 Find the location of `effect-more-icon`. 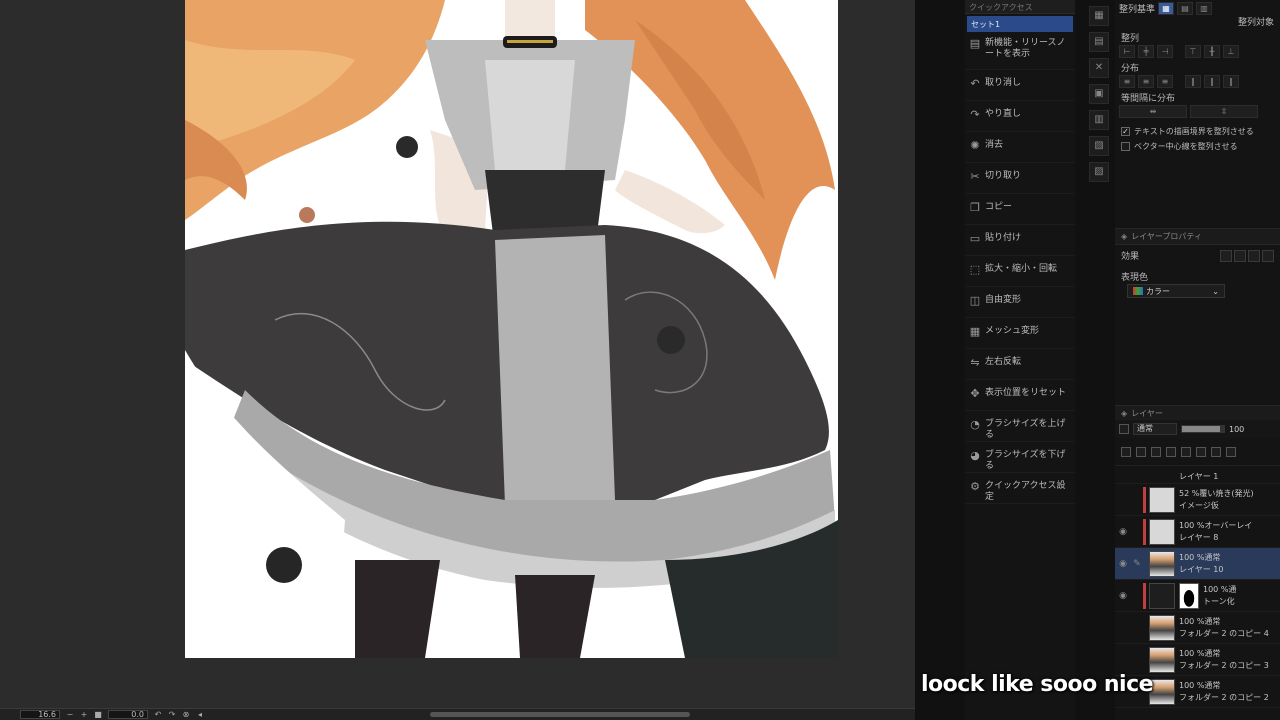

effect-more-icon is located at coordinates (1268, 255).